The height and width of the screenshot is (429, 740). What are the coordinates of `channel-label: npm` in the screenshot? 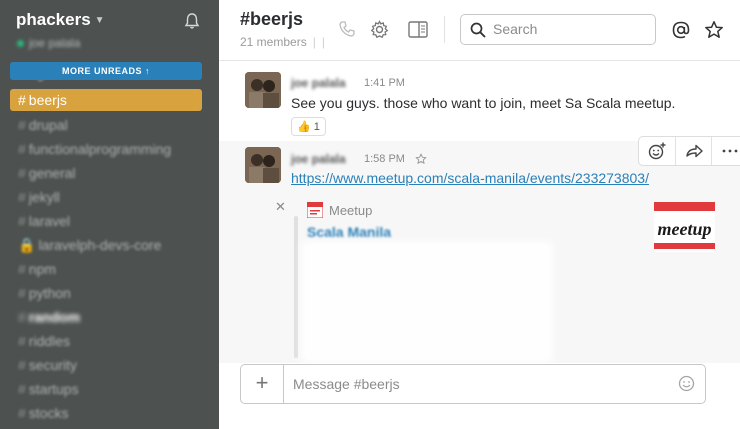 It's located at (42, 269).